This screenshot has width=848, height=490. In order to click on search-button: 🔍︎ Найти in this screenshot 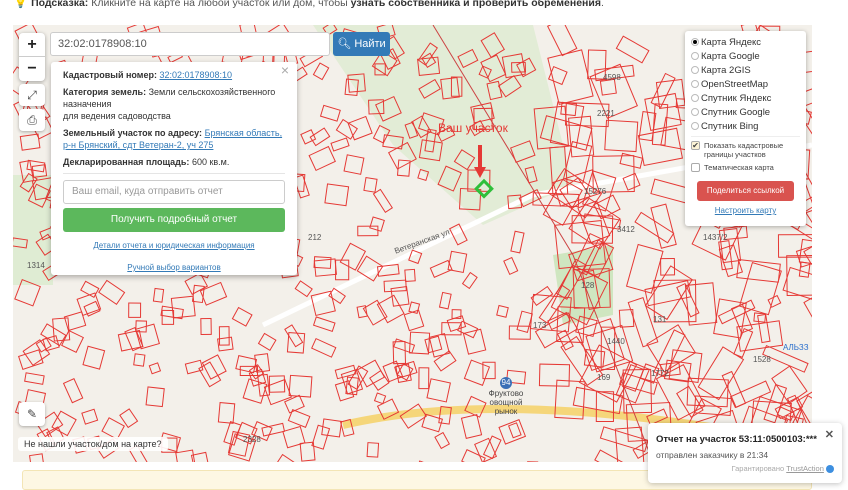, I will do `click(361, 44)`.